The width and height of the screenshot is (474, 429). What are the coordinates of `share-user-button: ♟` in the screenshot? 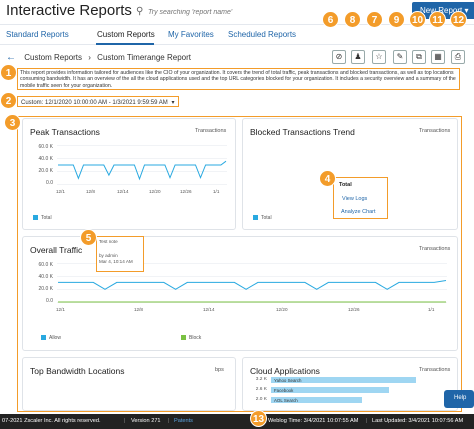 It's located at (358, 57).